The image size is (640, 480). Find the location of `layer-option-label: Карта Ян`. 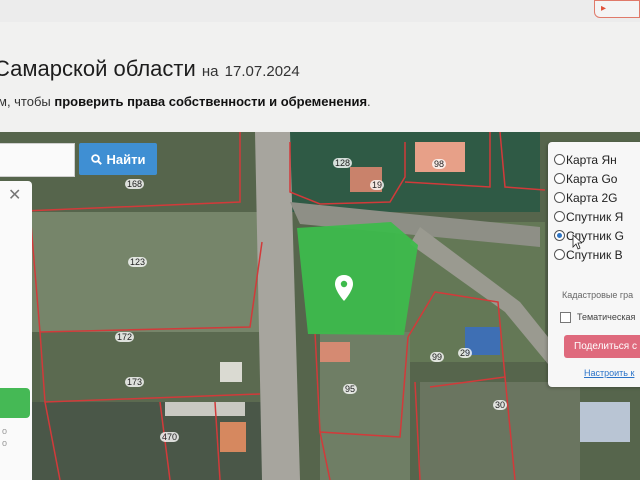

layer-option-label: Карта Ян is located at coordinates (591, 160).